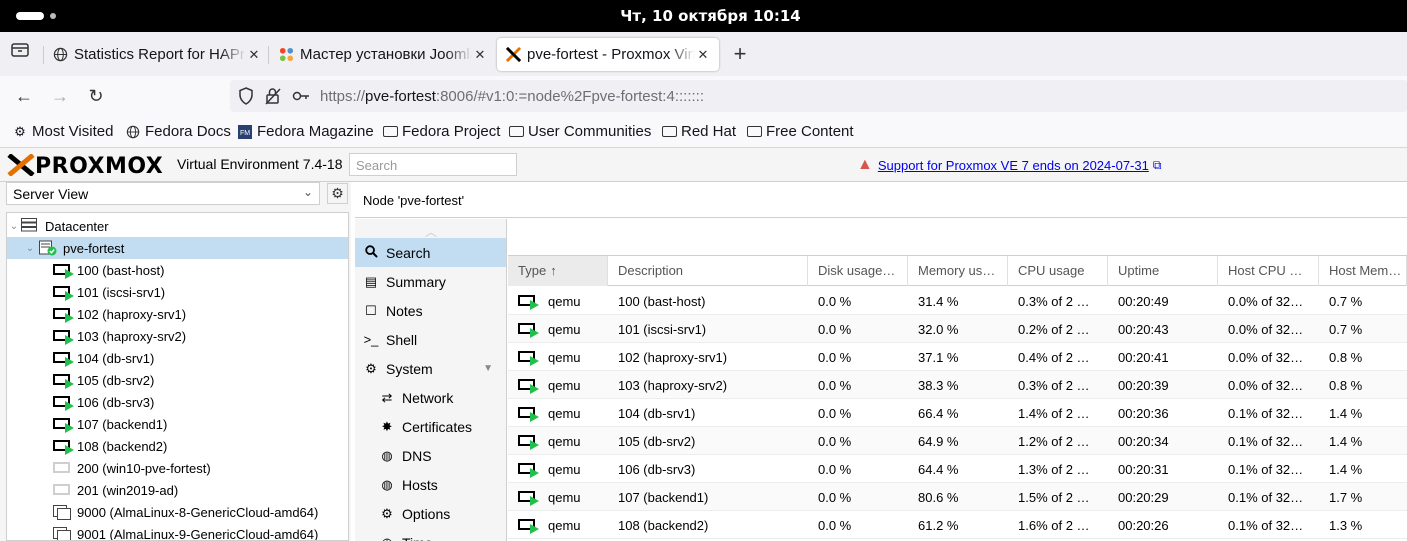 The height and width of the screenshot is (541, 1407). Describe the element at coordinates (488, 368) in the screenshot. I see `expand-caret-icon: ▼` at that location.